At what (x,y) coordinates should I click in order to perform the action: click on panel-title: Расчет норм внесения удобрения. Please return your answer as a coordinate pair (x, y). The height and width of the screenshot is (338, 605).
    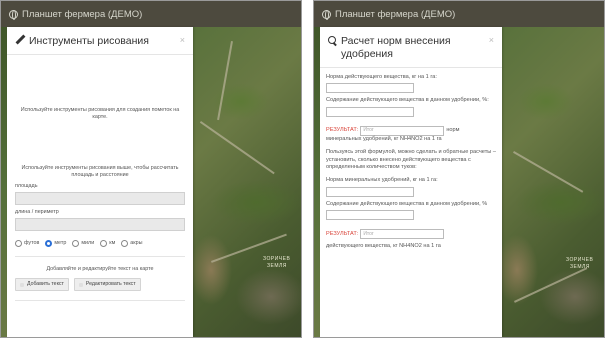
    Looking at the image, I should click on (408, 48).